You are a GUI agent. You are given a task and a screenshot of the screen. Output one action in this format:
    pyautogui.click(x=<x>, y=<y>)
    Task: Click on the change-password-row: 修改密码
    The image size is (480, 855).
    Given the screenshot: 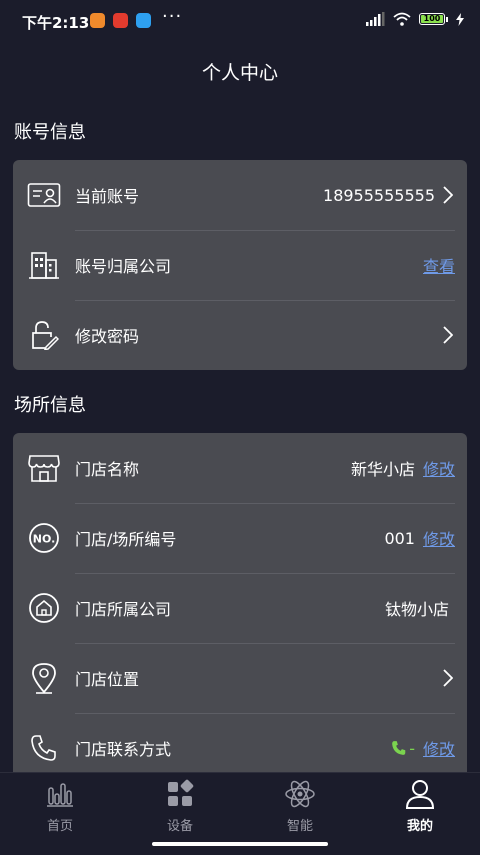 What is the action you would take?
    pyautogui.click(x=240, y=335)
    